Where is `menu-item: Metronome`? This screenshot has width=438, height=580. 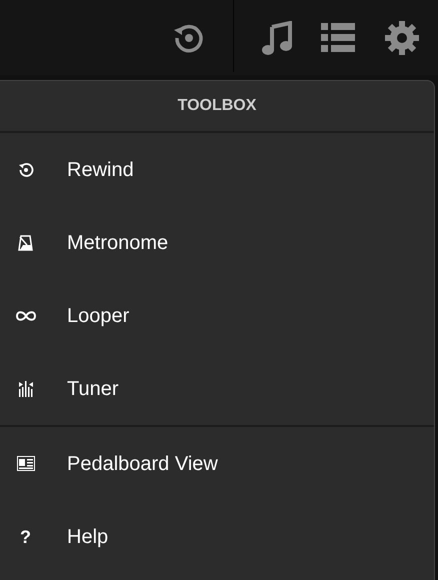
menu-item: Metronome is located at coordinates (217, 242).